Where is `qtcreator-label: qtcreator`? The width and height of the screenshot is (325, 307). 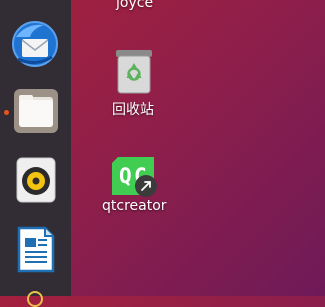 qtcreator-label: qtcreator is located at coordinates (134, 206).